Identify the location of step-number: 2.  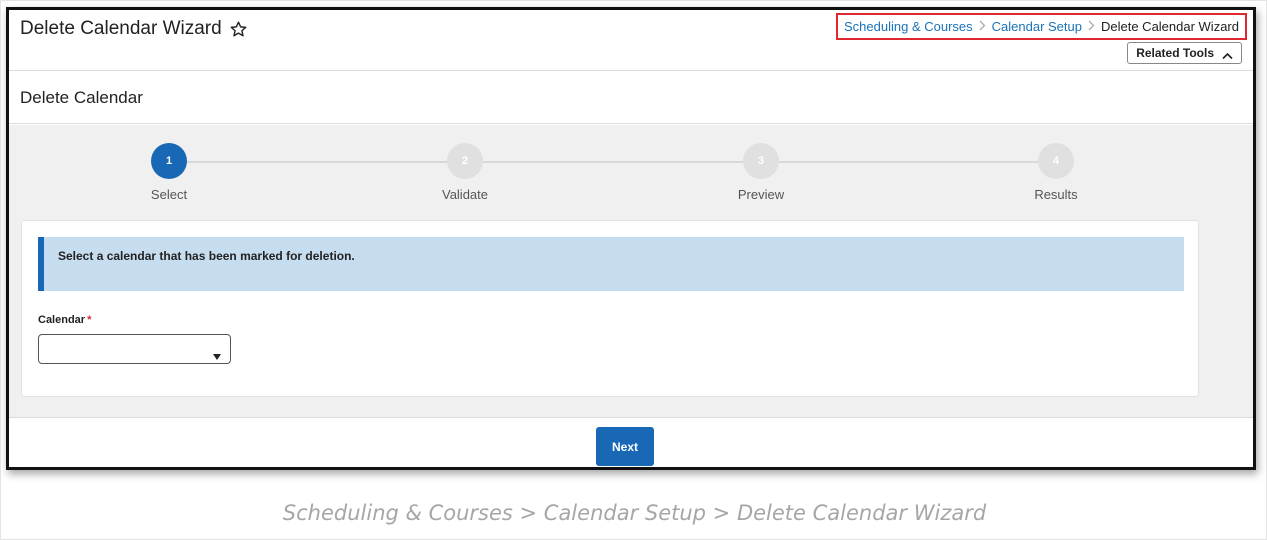
(465, 161).